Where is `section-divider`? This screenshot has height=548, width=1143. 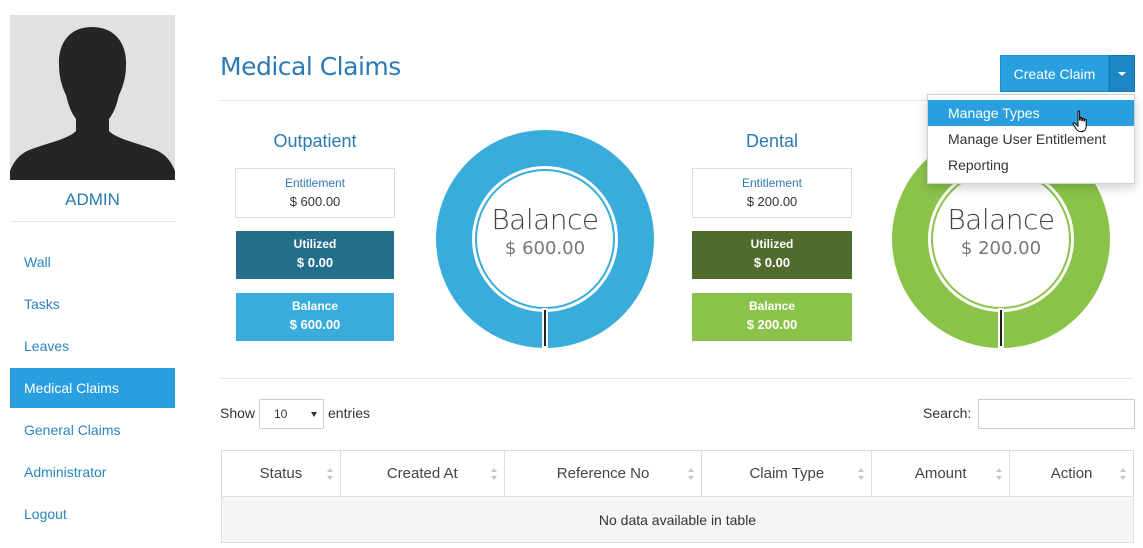
section-divider is located at coordinates (676, 378).